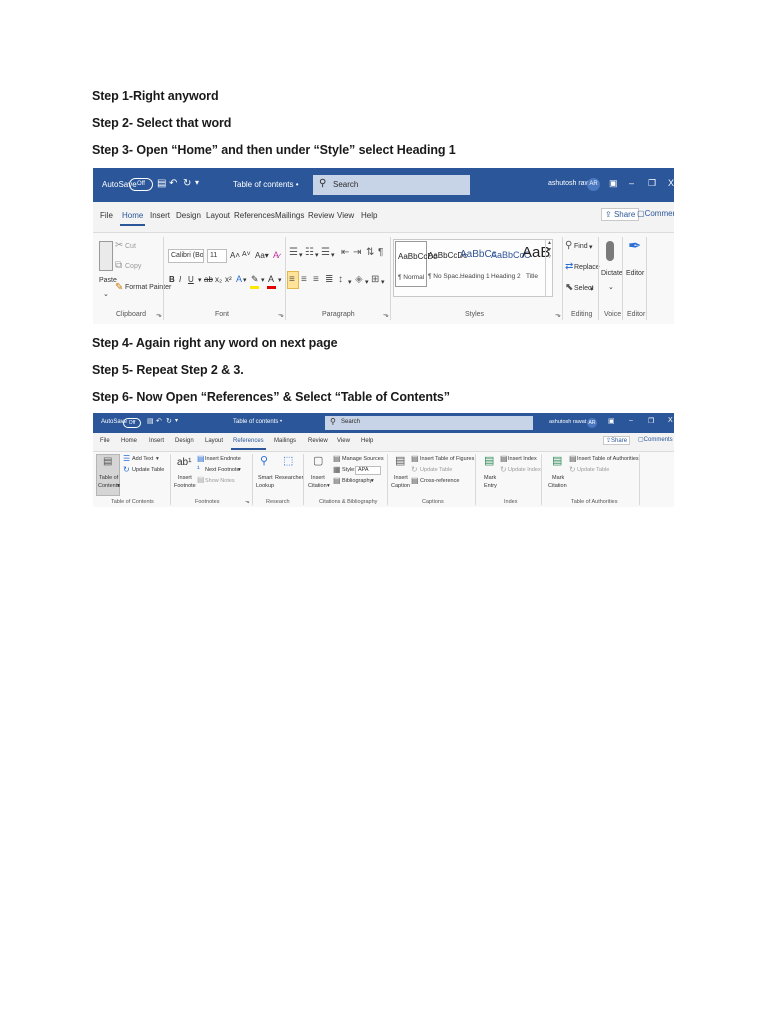 The width and height of the screenshot is (768, 1024). What do you see at coordinates (217, 256) in the screenshot?
I see `font-size-box: 11` at bounding box center [217, 256].